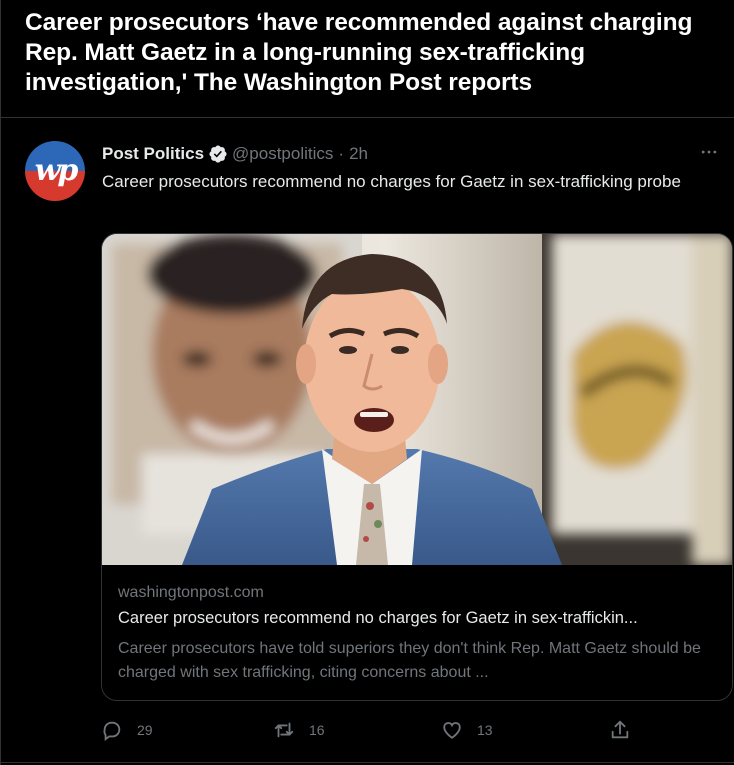  Describe the element at coordinates (299, 730) in the screenshot. I see `retweet-button: 16` at that location.